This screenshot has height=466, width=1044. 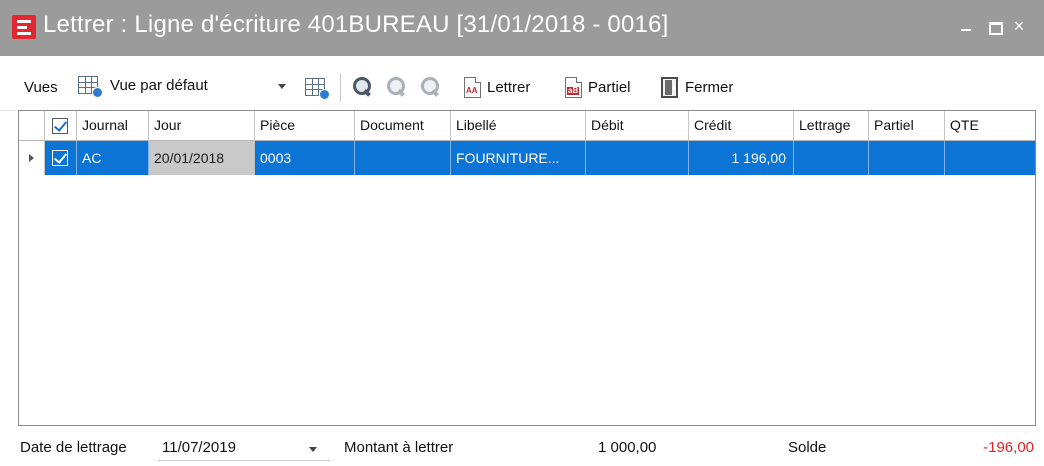 I want to click on select-all-checkbox, so click(x=60, y=126).